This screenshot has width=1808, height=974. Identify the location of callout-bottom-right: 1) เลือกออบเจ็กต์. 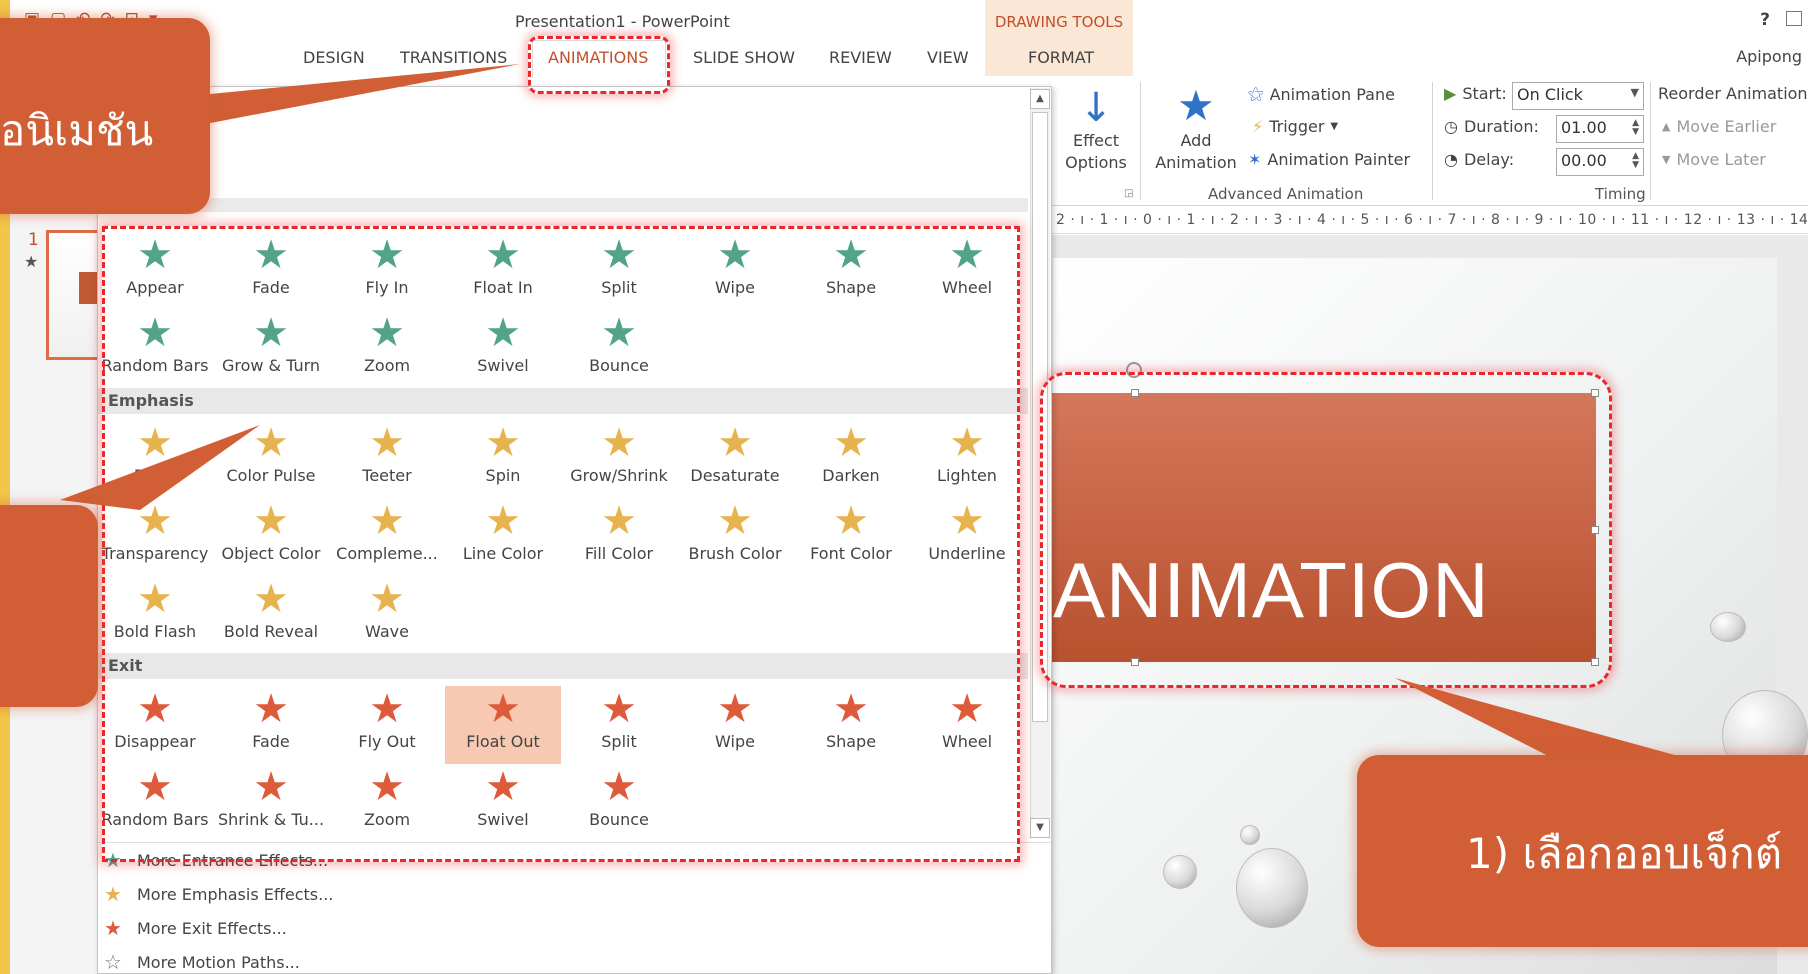
(1582, 851).